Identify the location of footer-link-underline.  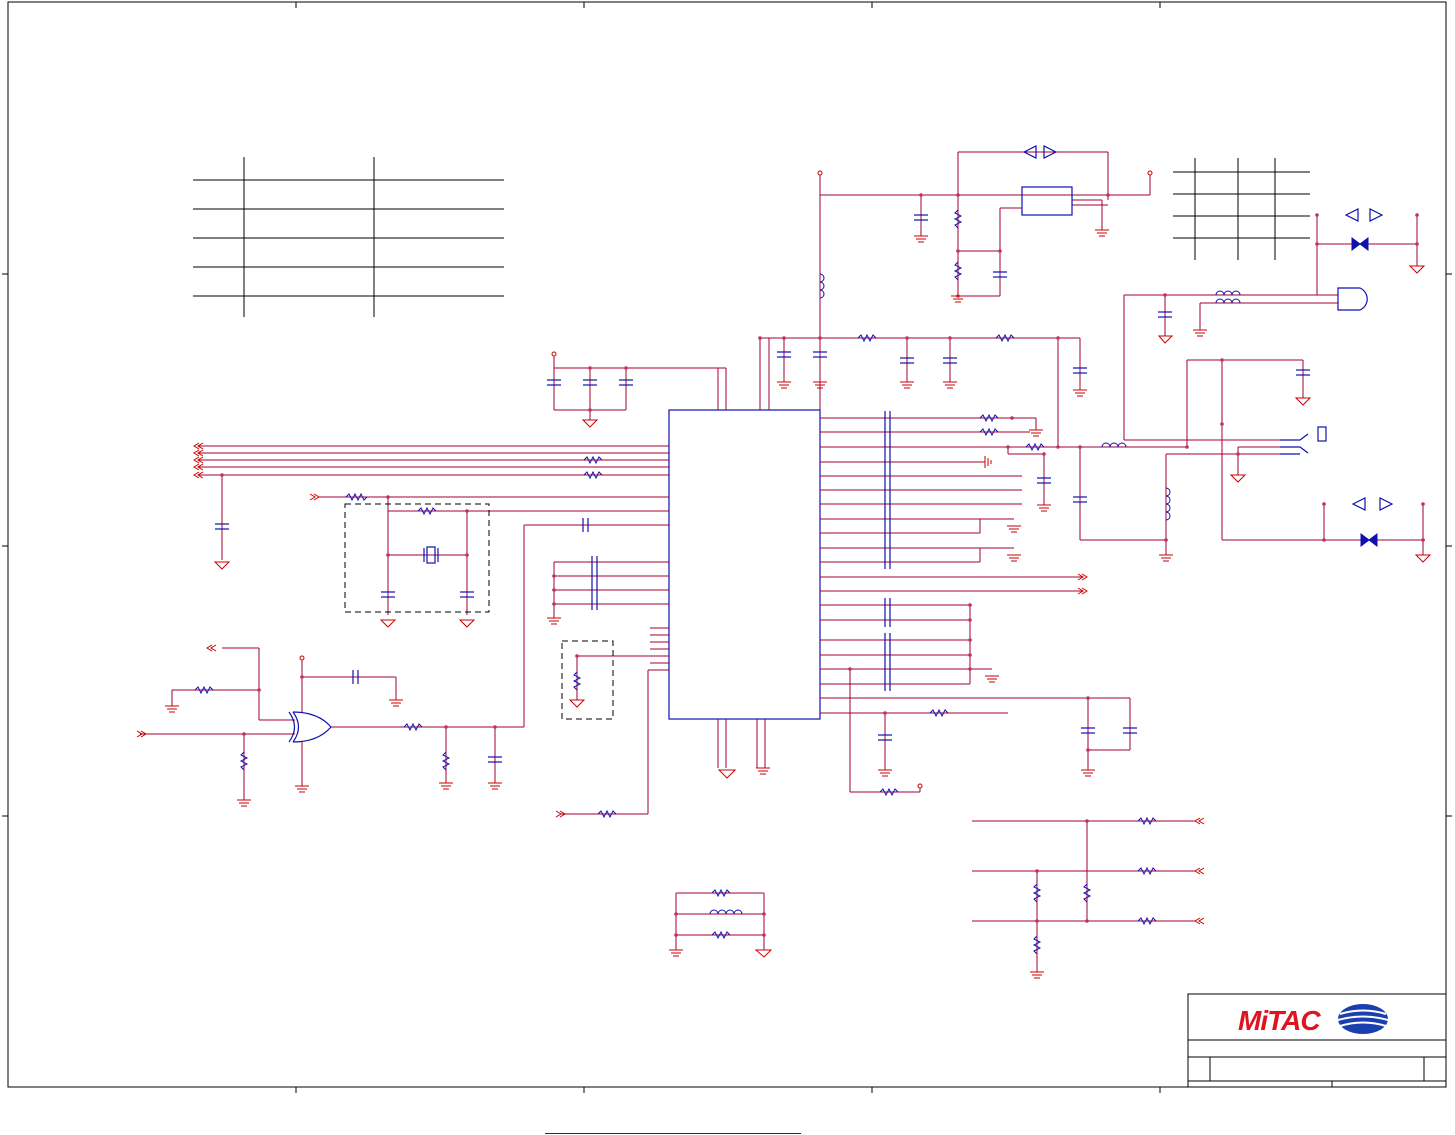
(673, 1133).